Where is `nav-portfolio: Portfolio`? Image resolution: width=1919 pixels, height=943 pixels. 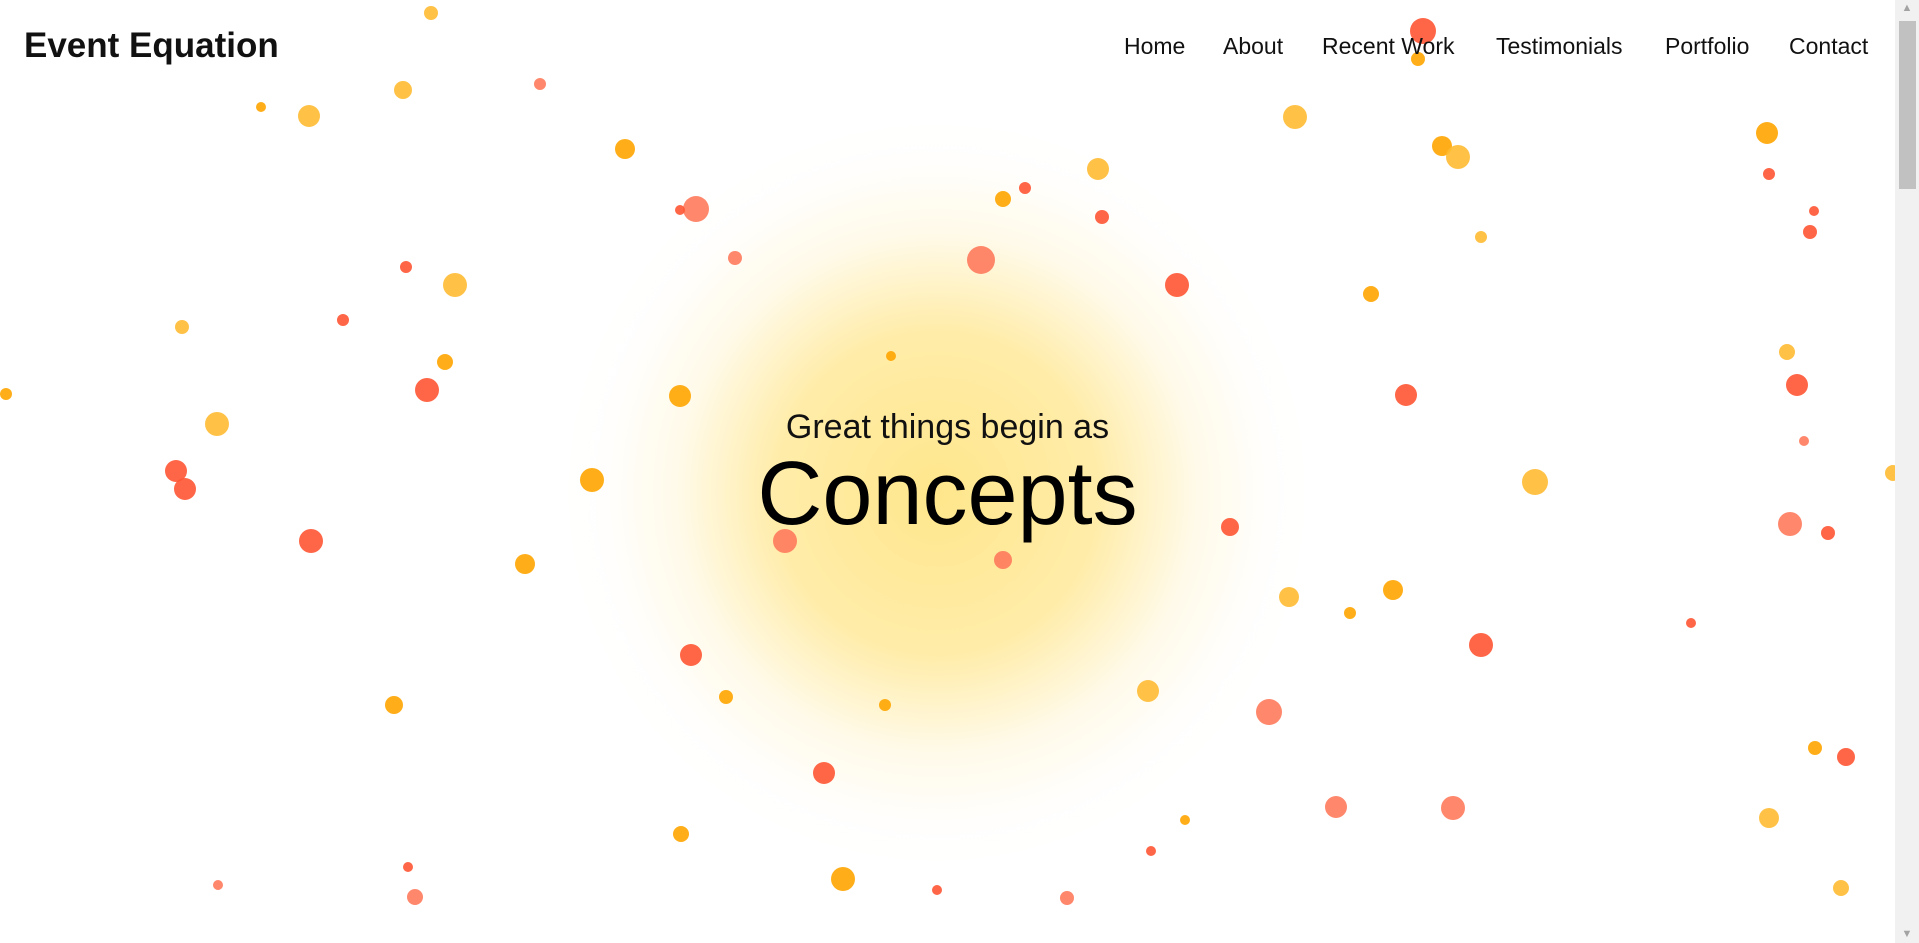
nav-portfolio: Portfolio is located at coordinates (1707, 46).